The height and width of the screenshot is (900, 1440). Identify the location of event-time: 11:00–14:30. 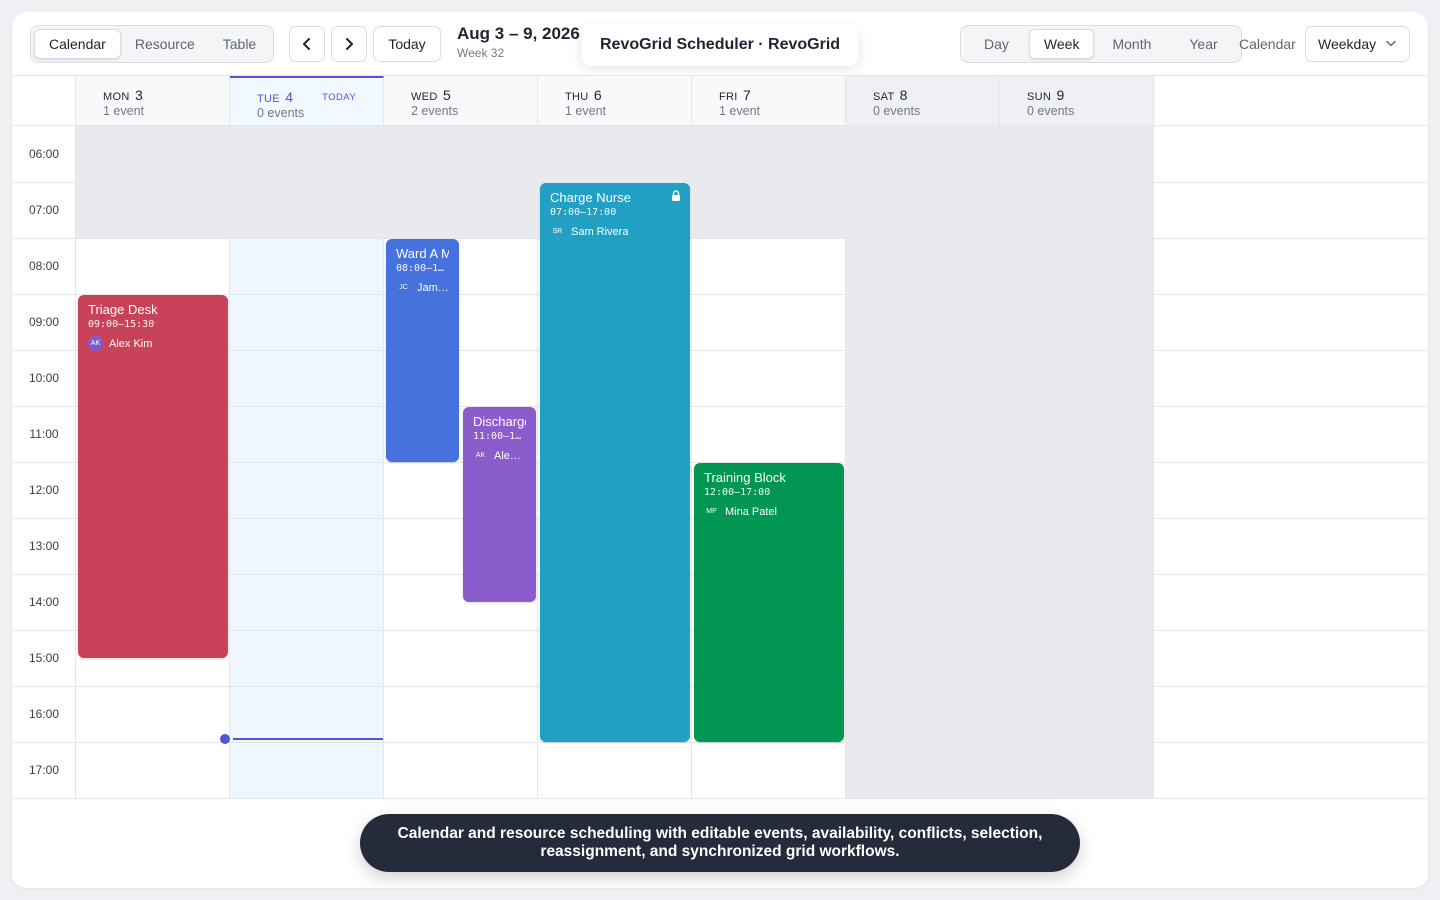
(499, 436).